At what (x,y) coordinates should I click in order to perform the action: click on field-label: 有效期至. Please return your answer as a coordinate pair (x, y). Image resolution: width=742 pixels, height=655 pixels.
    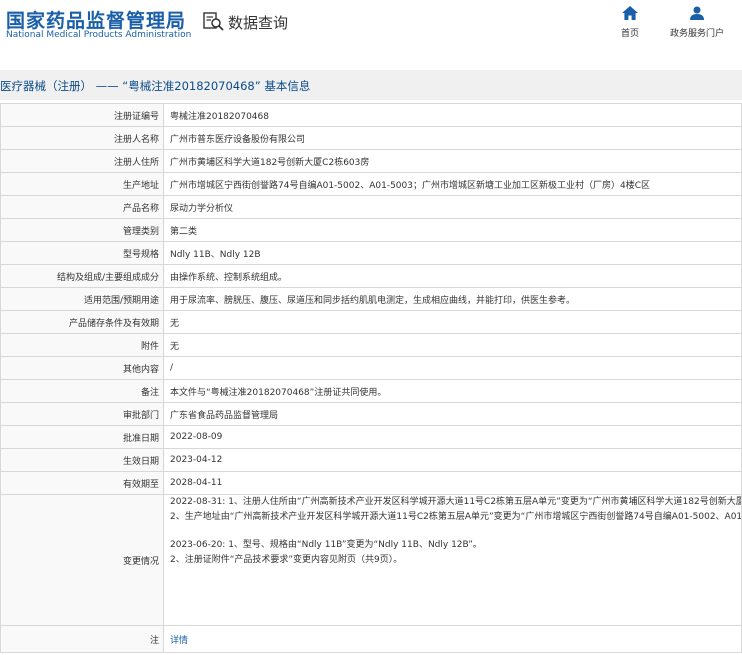
    Looking at the image, I should click on (82, 483).